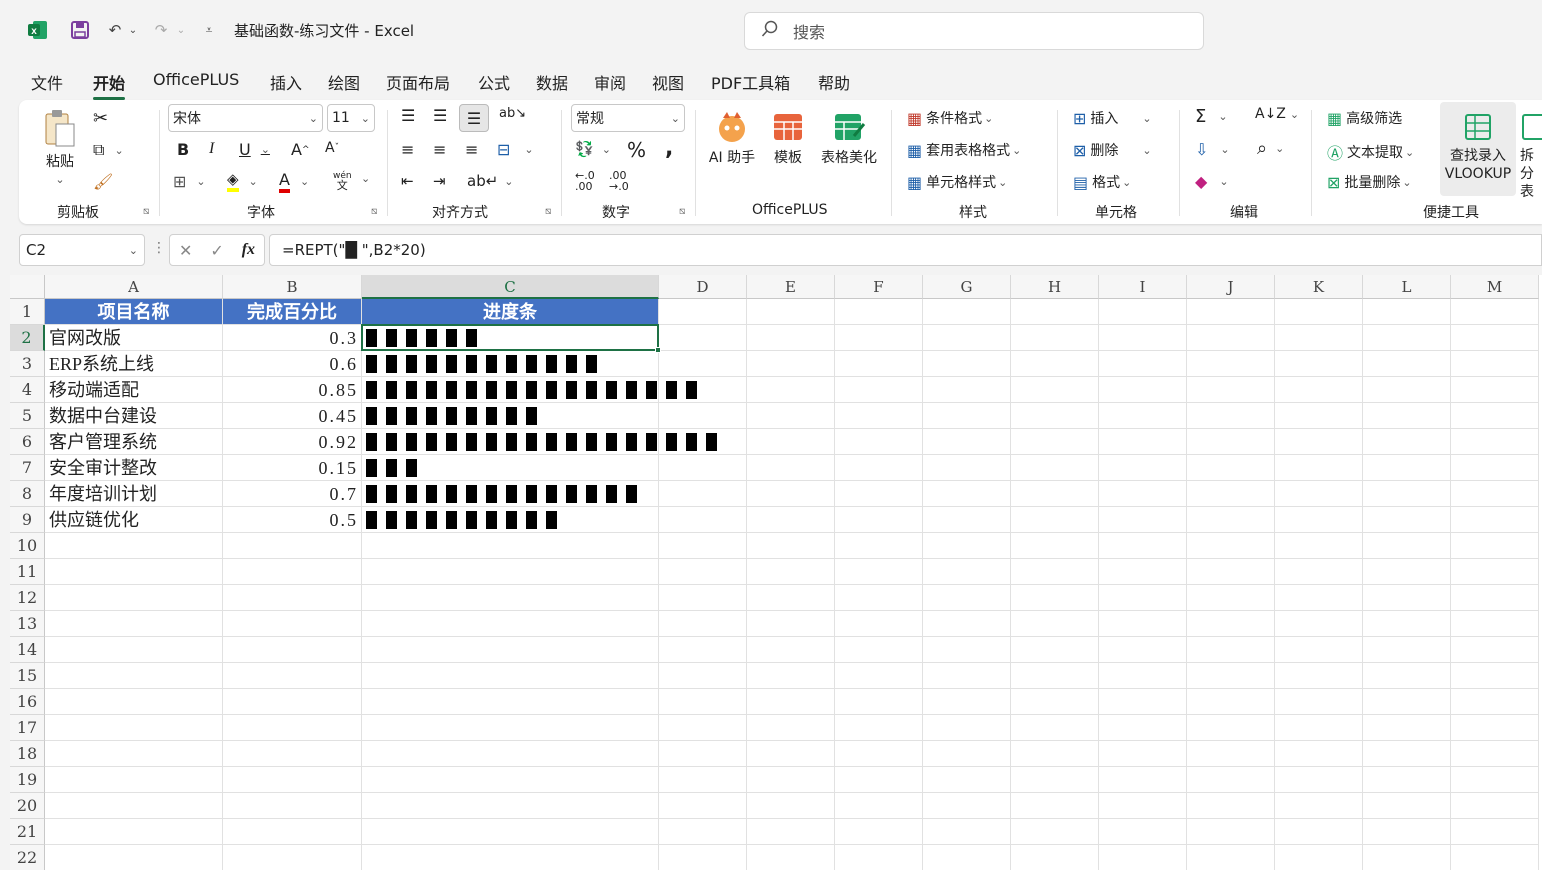 The width and height of the screenshot is (1542, 870). I want to click on sort-filter-icon: A↓Z ⌄, so click(1277, 114).